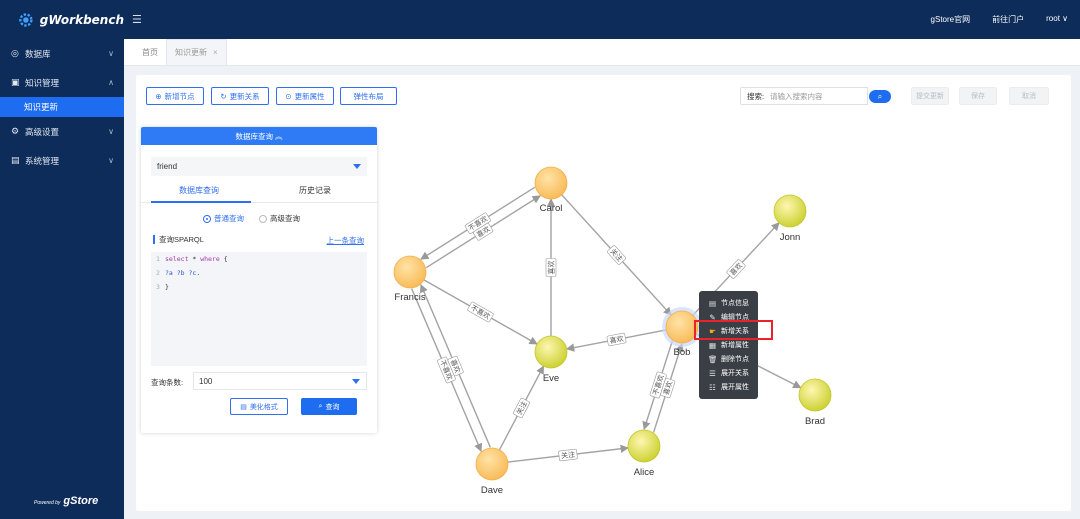  I want to click on code-token: where, so click(210, 259).